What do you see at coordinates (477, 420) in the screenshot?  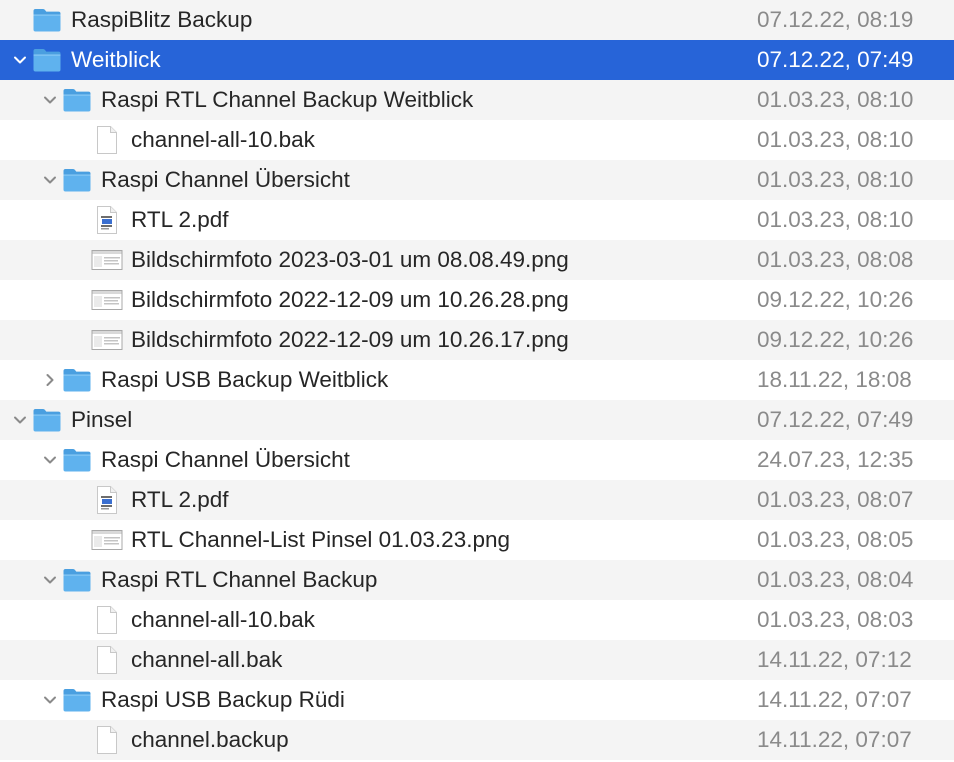 I see `folder-row: Pinsel 07.12.22, 07:49` at bounding box center [477, 420].